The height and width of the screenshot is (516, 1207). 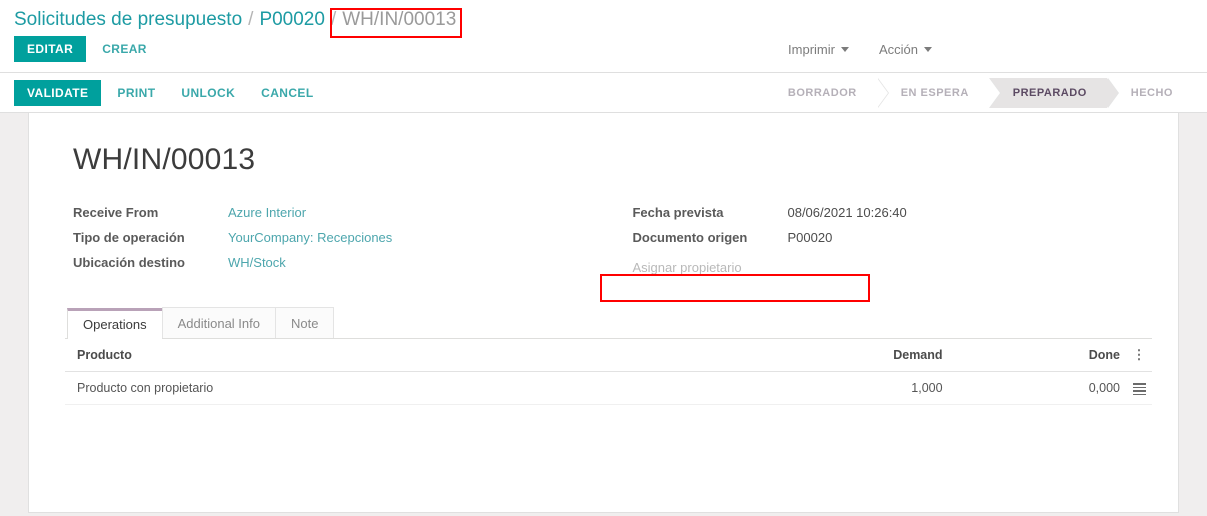 I want to click on assign-owner-placeholder: Asignar propietario, so click(x=686, y=267).